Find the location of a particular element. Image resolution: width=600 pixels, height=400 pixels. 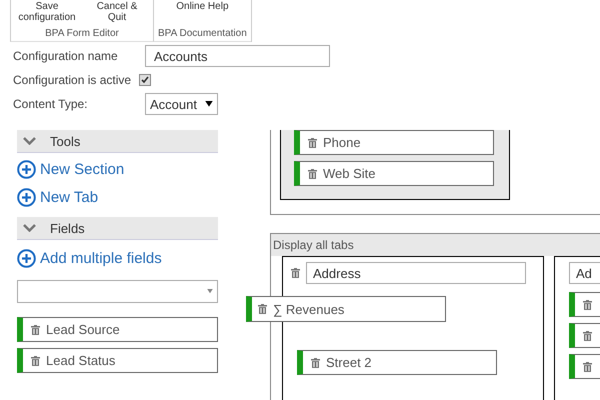

add-fields-link: Add multiple fields is located at coordinates (117, 258).